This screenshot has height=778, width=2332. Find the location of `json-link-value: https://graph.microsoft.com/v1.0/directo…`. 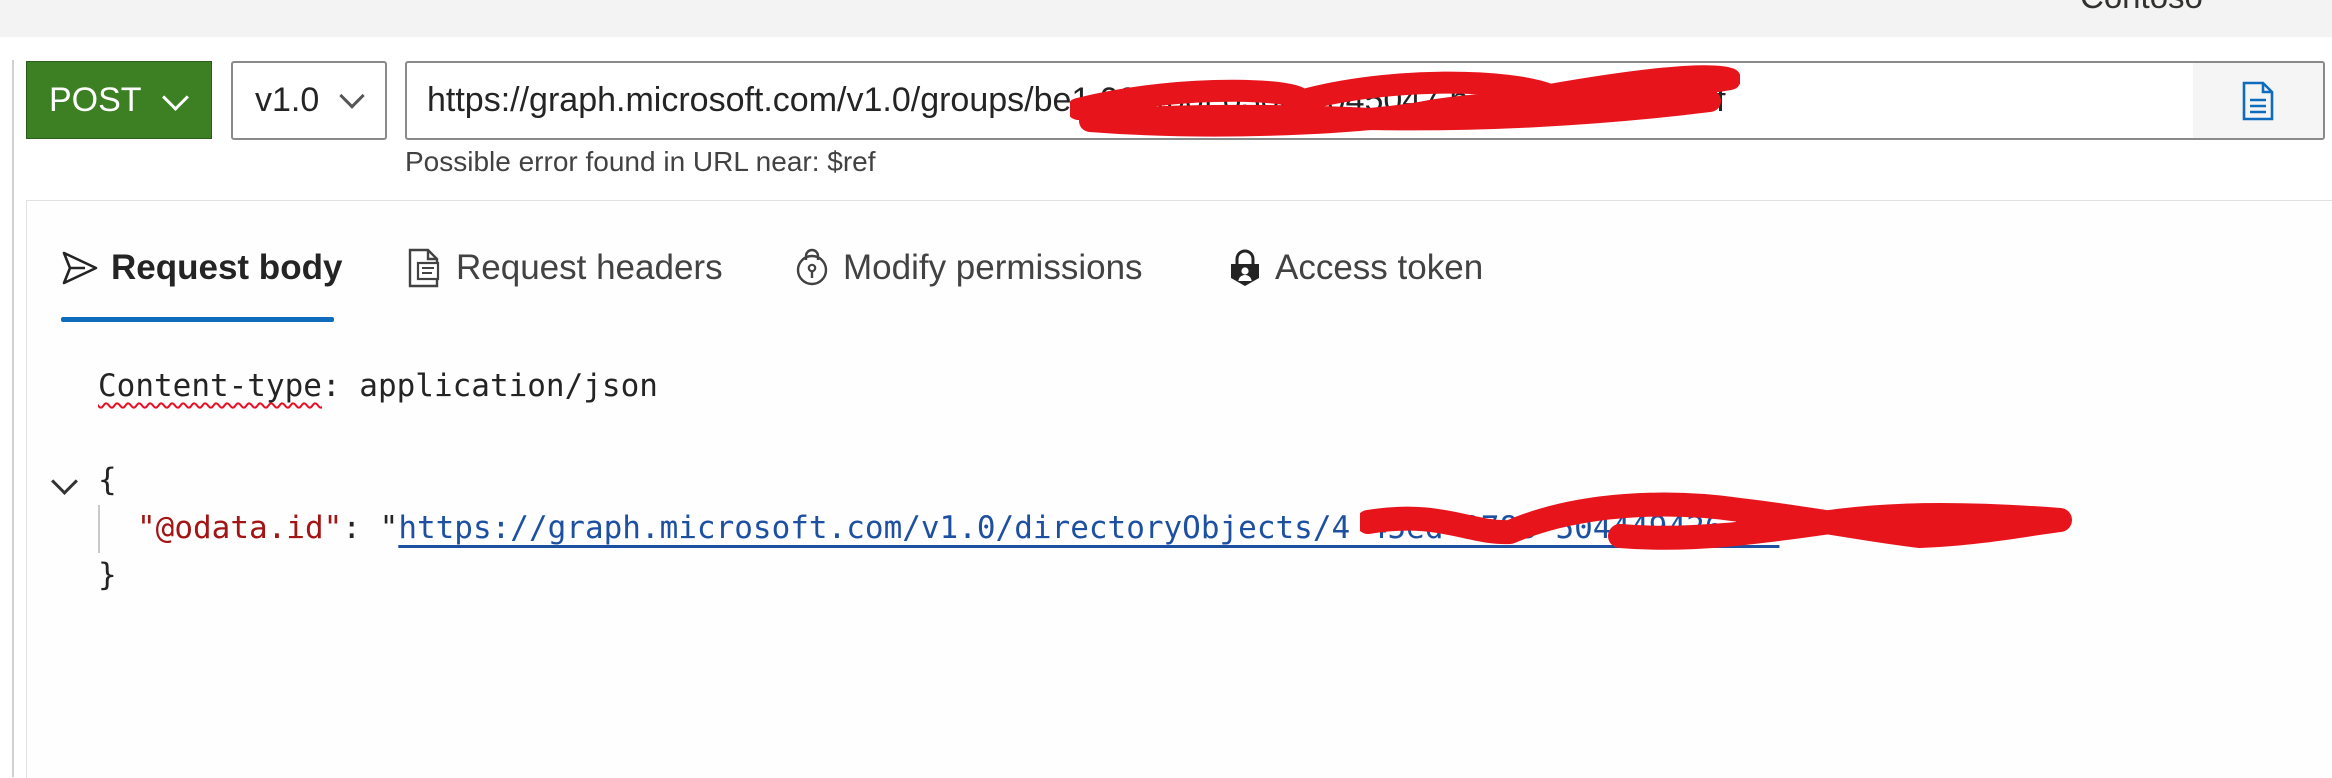

json-link-value: https://graph.microsoft.com/v1.0/directo… is located at coordinates (1088, 528).